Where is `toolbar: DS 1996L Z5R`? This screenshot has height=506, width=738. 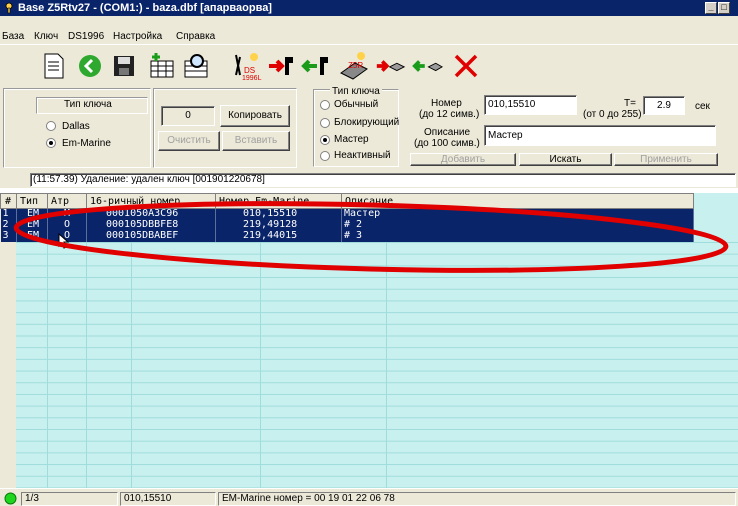
toolbar: DS 1996L Z5R is located at coordinates (369, 65).